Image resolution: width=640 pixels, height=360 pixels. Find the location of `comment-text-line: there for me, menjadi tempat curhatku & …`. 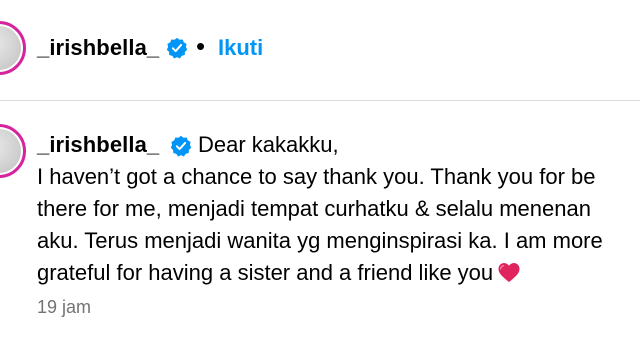

comment-text-line: there for me, menjadi tempat curhatku & … is located at coordinates (314, 208).